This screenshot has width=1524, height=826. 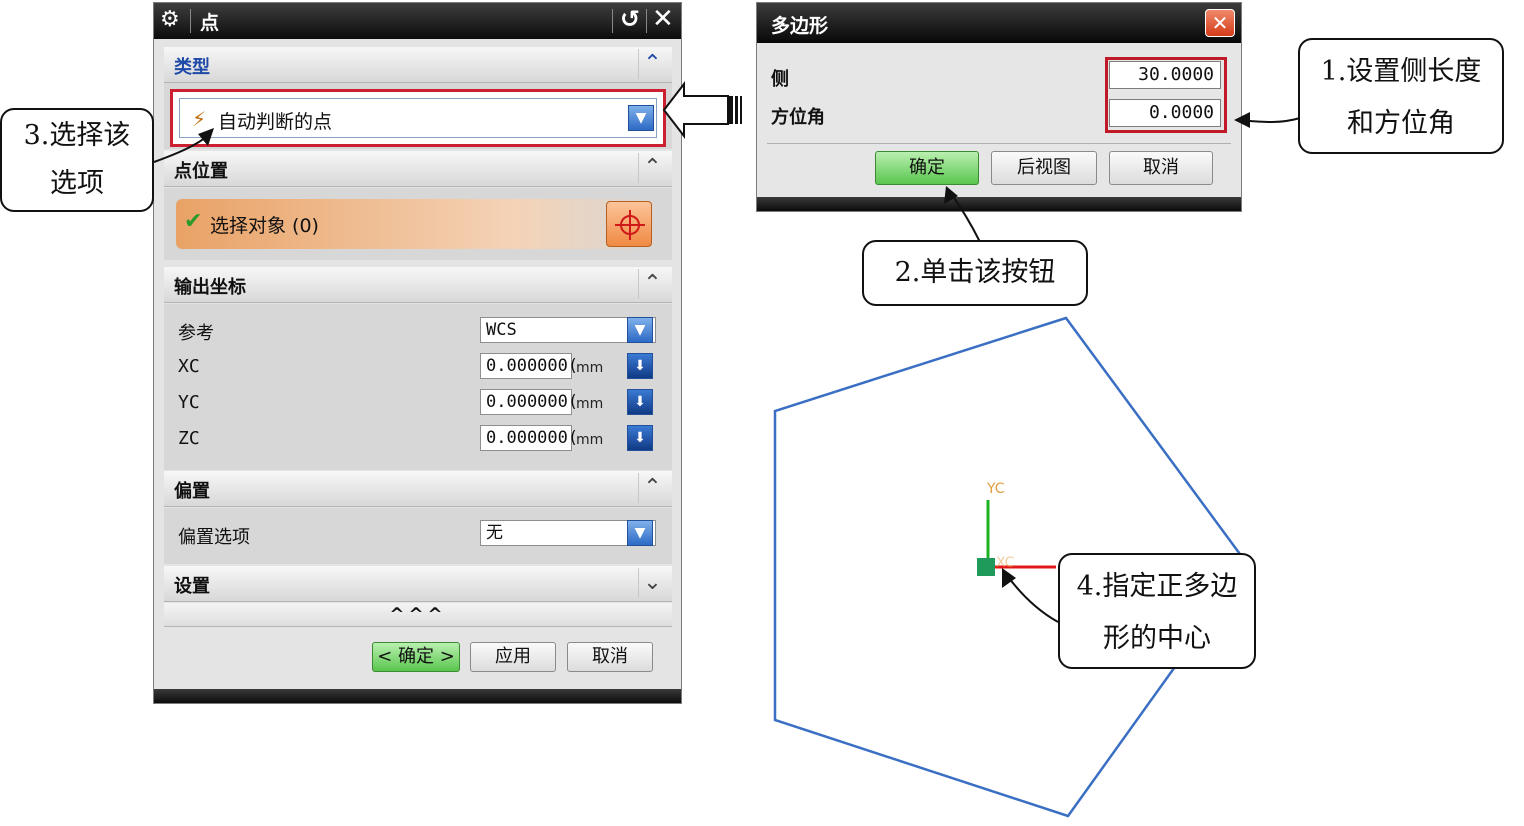 I want to click on callout2-pointer, so click(x=965, y=217).